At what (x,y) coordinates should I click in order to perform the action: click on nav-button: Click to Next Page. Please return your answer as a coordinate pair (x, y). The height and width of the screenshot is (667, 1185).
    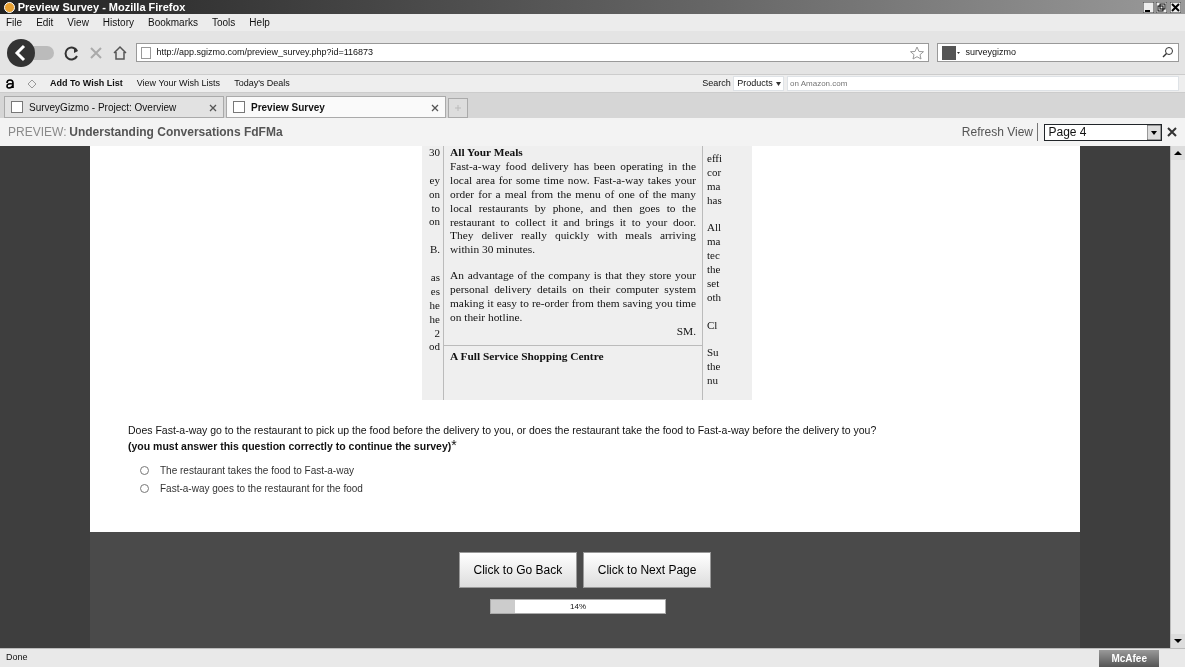
    Looking at the image, I should click on (647, 570).